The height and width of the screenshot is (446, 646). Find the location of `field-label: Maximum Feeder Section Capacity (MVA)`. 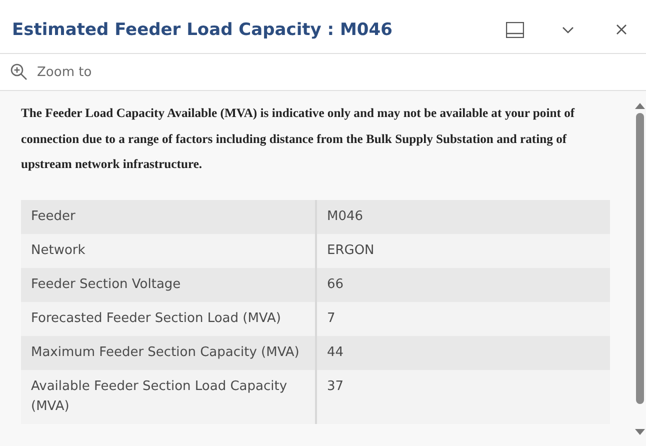

field-label: Maximum Feeder Section Capacity (MVA) is located at coordinates (168, 353).